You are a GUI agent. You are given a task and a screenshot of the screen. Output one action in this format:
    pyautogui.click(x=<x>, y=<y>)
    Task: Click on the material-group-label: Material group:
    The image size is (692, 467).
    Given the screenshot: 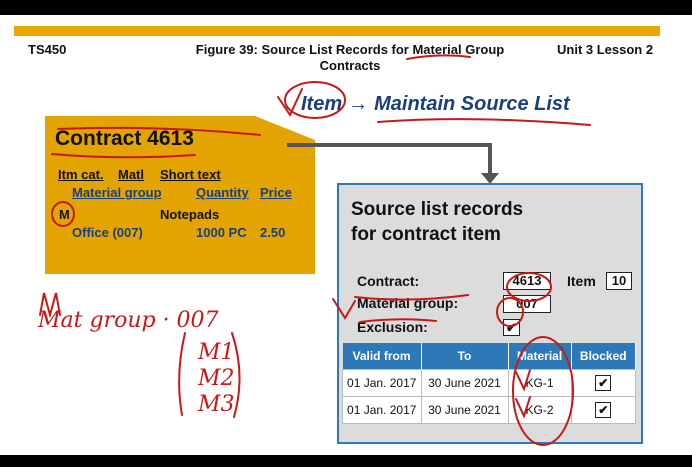 What is the action you would take?
    pyautogui.click(x=408, y=303)
    